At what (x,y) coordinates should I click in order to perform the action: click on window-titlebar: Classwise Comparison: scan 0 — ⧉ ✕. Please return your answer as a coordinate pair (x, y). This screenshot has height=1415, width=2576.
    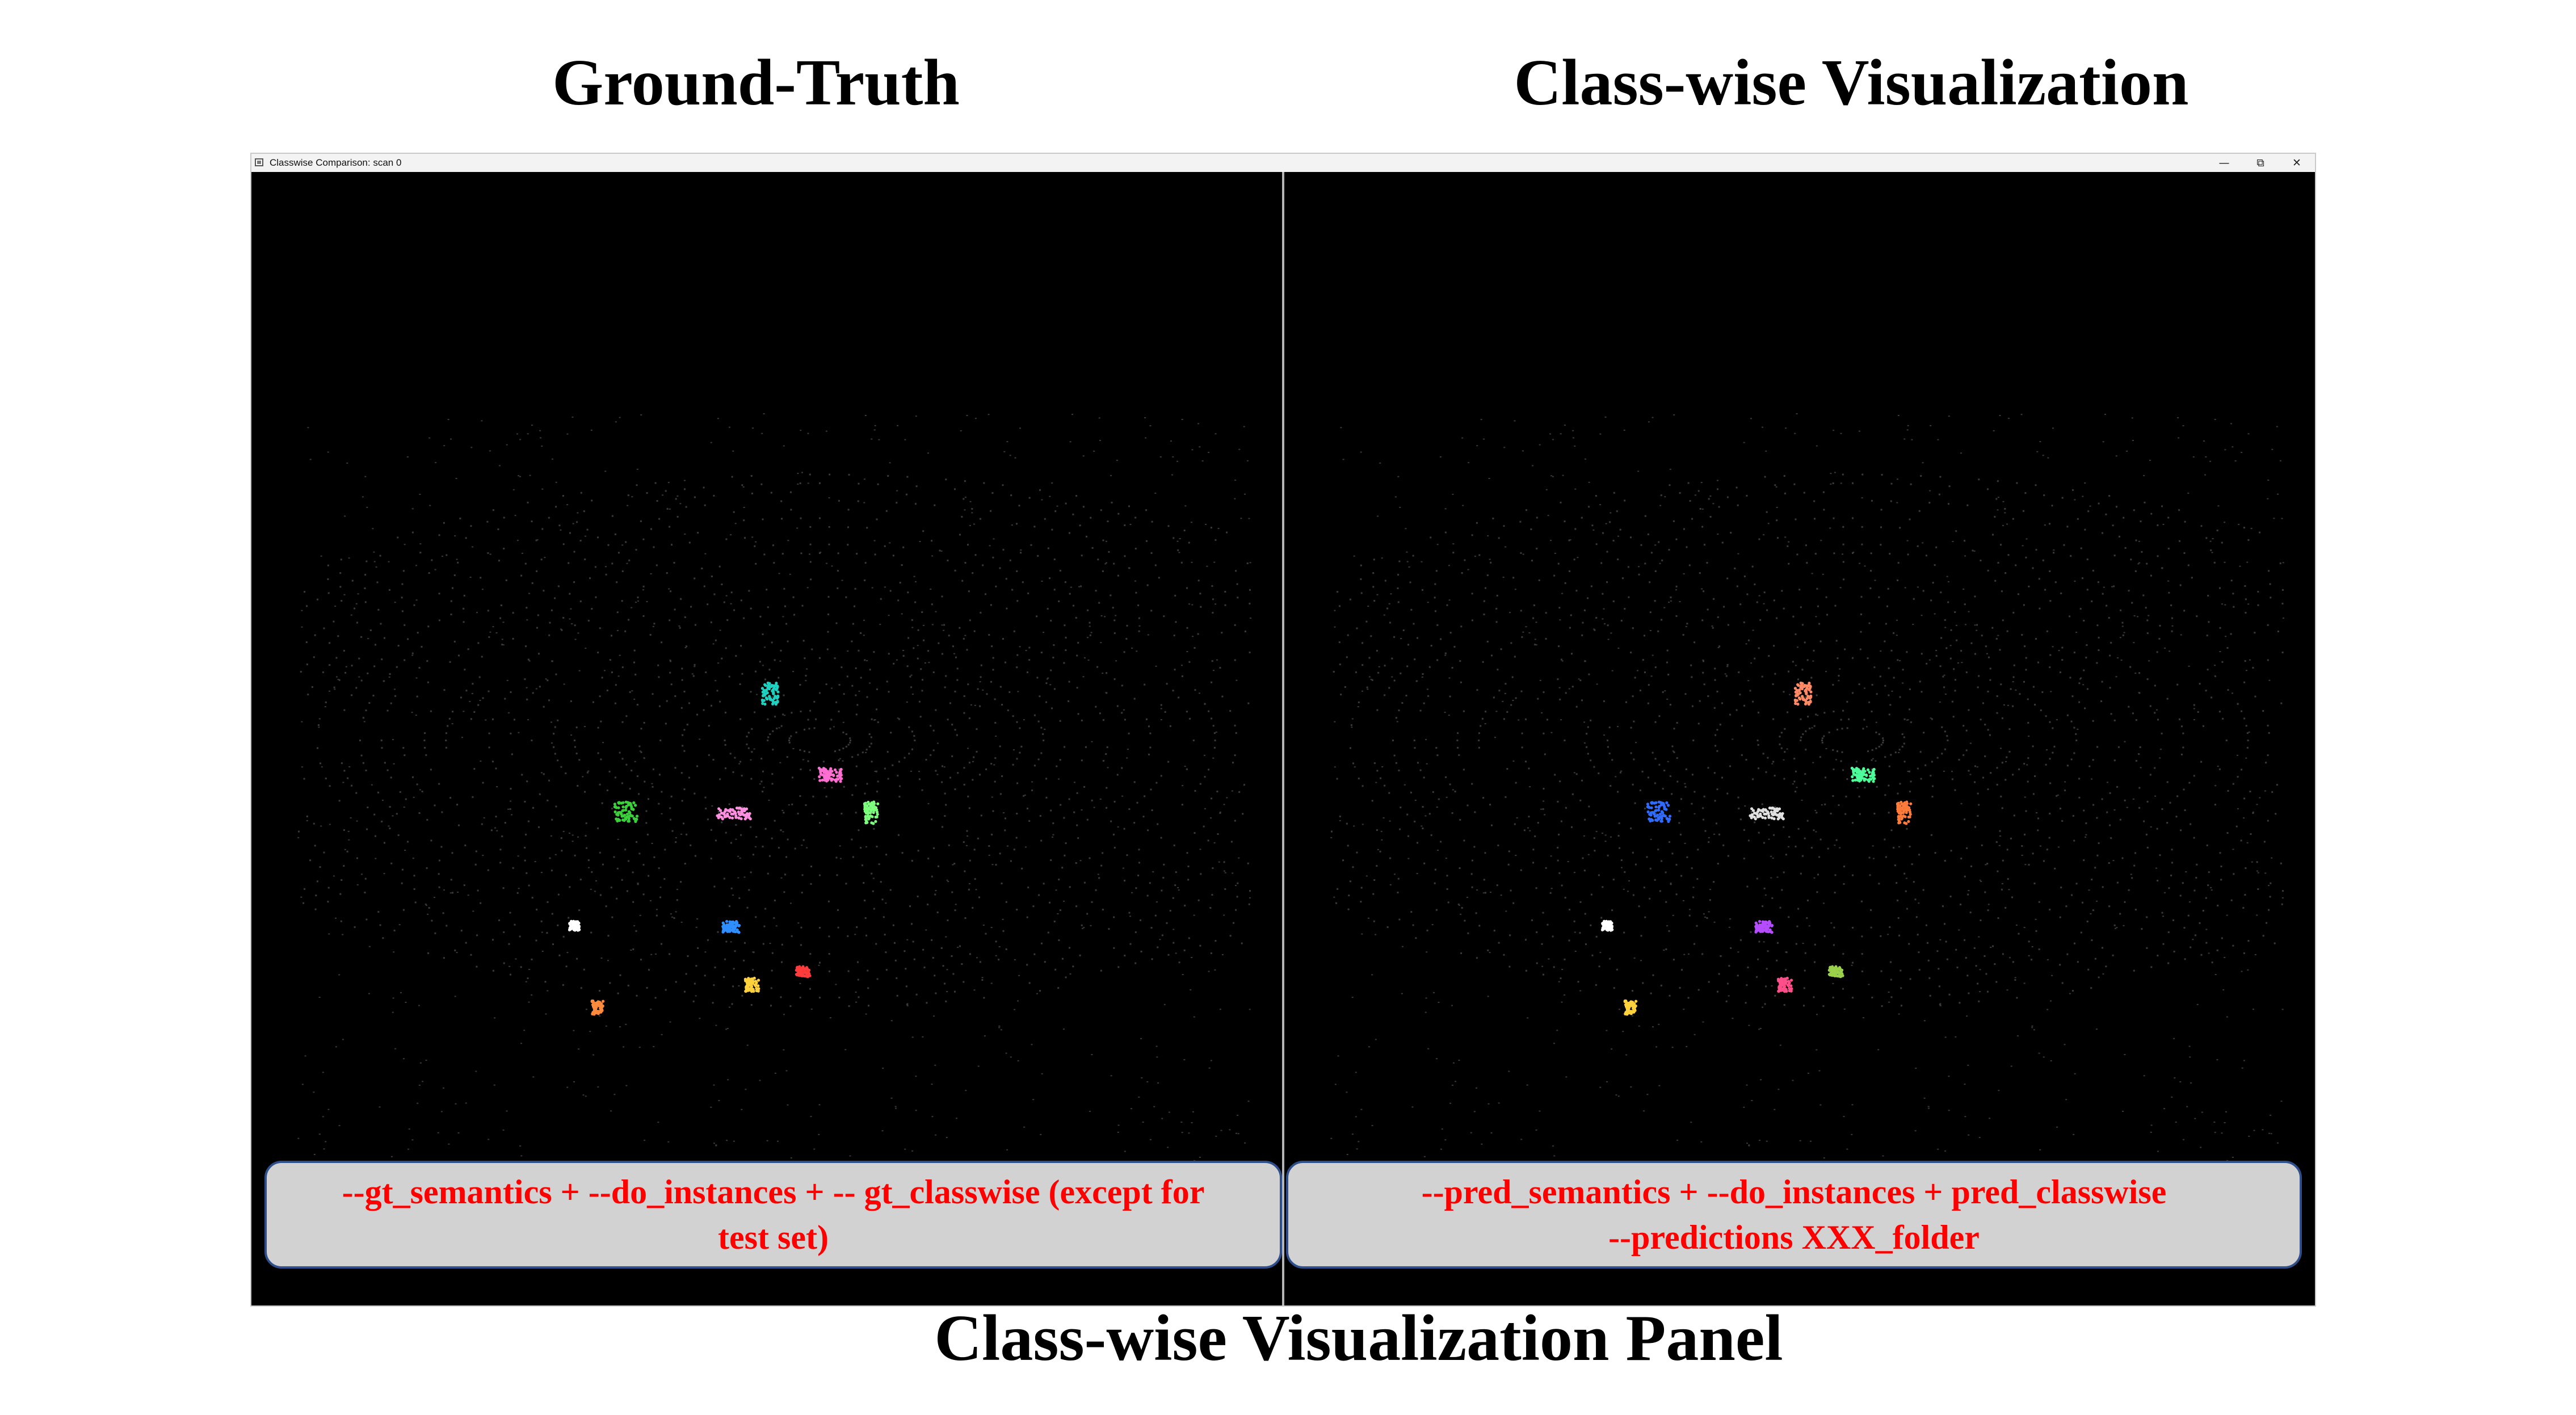
    Looking at the image, I should click on (1283, 163).